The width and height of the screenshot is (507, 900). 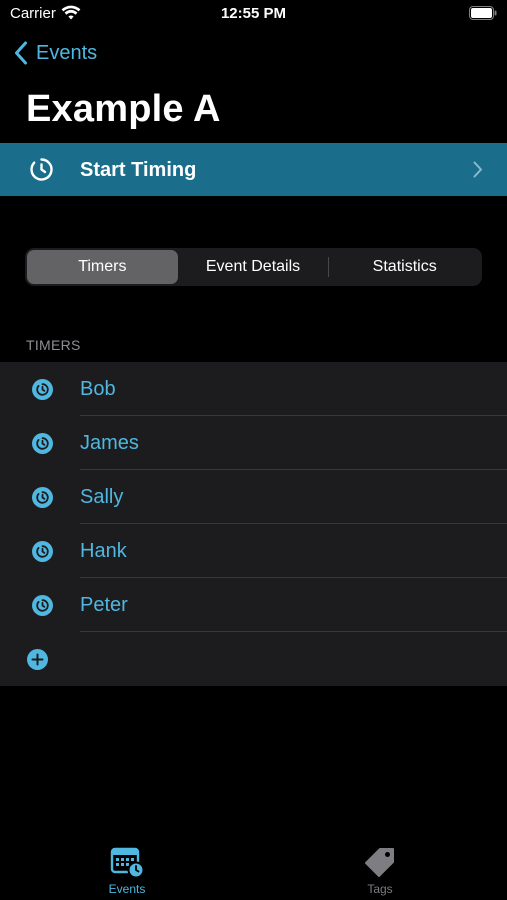 What do you see at coordinates (103, 551) in the screenshot?
I see `timer-name: Hank` at bounding box center [103, 551].